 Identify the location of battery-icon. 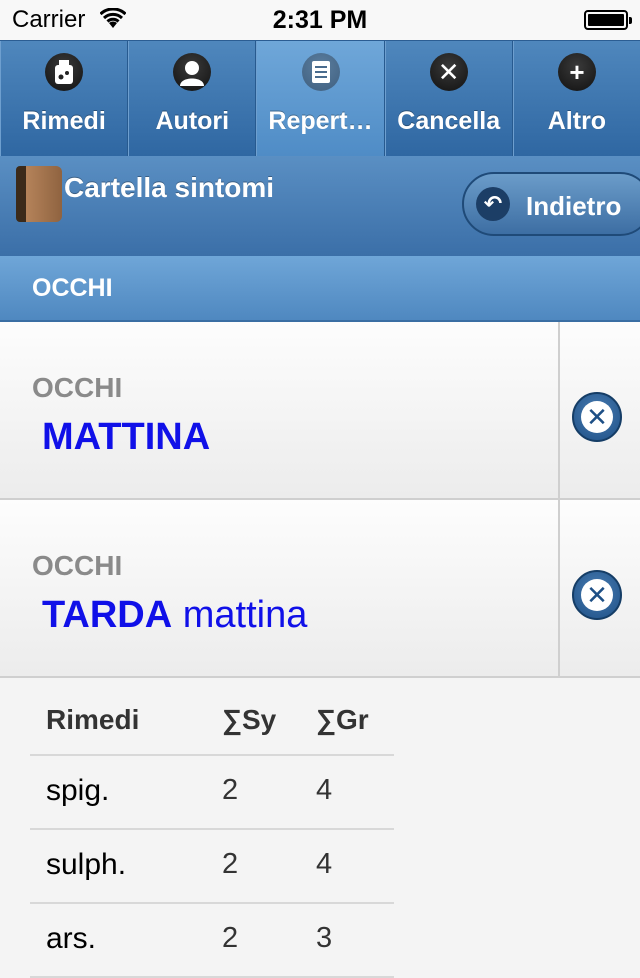
(608, 20).